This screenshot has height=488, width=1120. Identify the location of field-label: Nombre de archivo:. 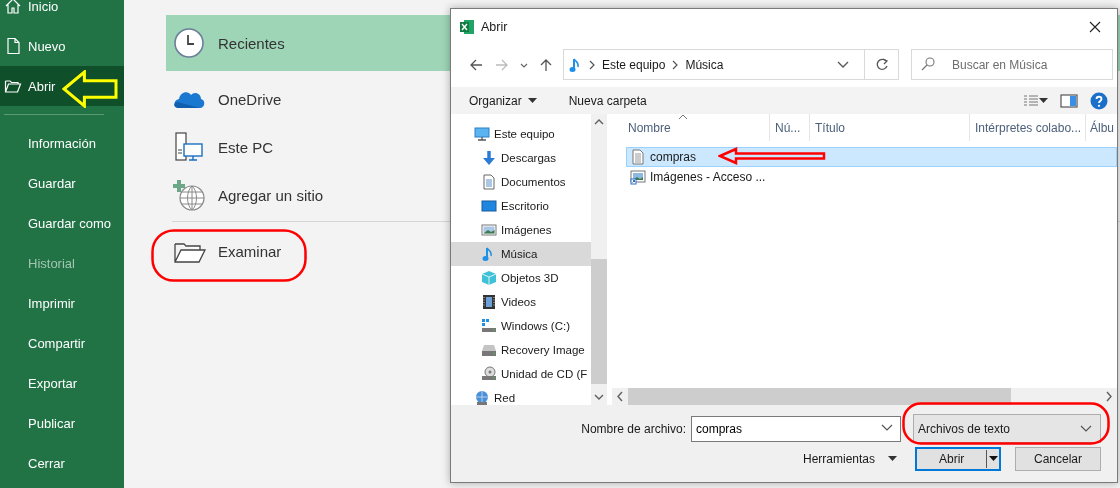
(633, 428).